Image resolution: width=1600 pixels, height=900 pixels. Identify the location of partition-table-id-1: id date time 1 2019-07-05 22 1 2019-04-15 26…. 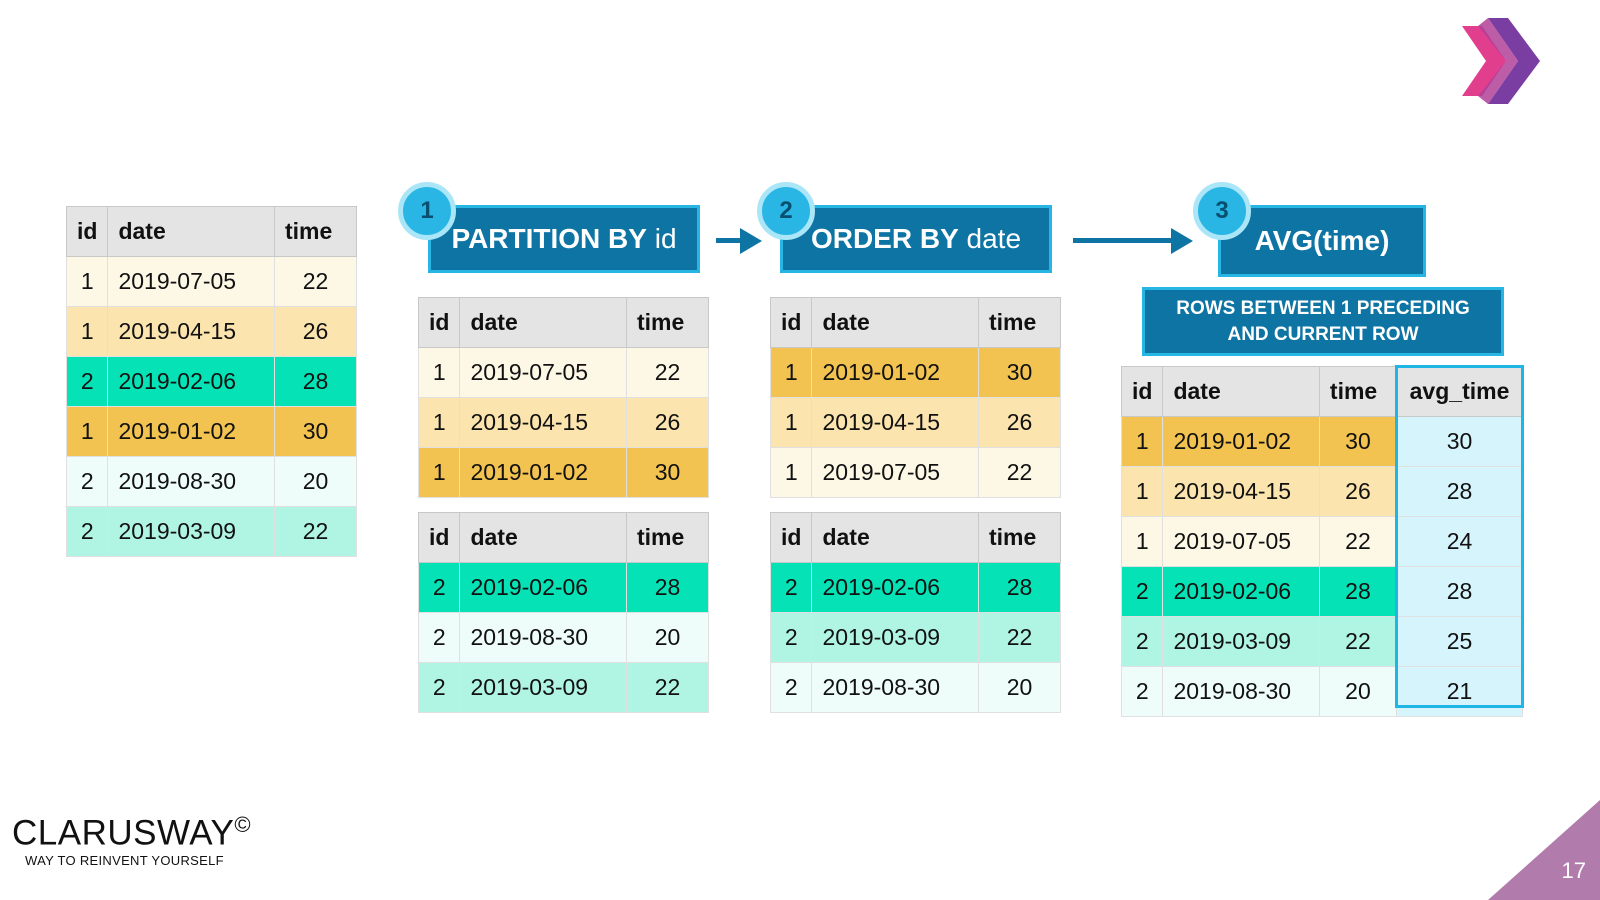
(563, 397).